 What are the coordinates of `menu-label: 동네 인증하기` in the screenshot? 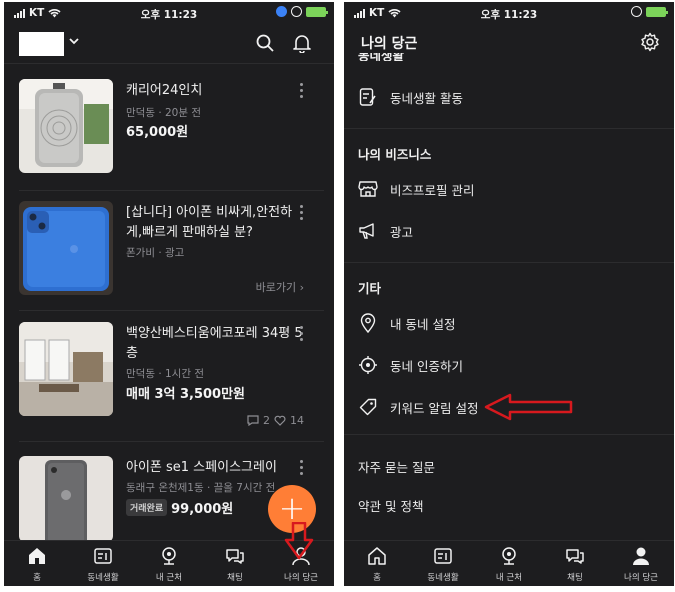 It's located at (426, 366).